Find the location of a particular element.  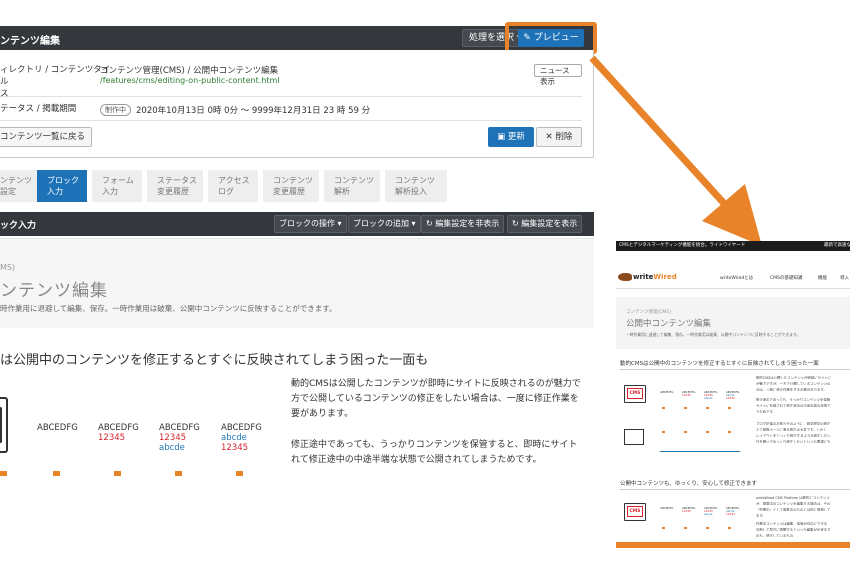

directory-label-line2: ル is located at coordinates (4, 82).